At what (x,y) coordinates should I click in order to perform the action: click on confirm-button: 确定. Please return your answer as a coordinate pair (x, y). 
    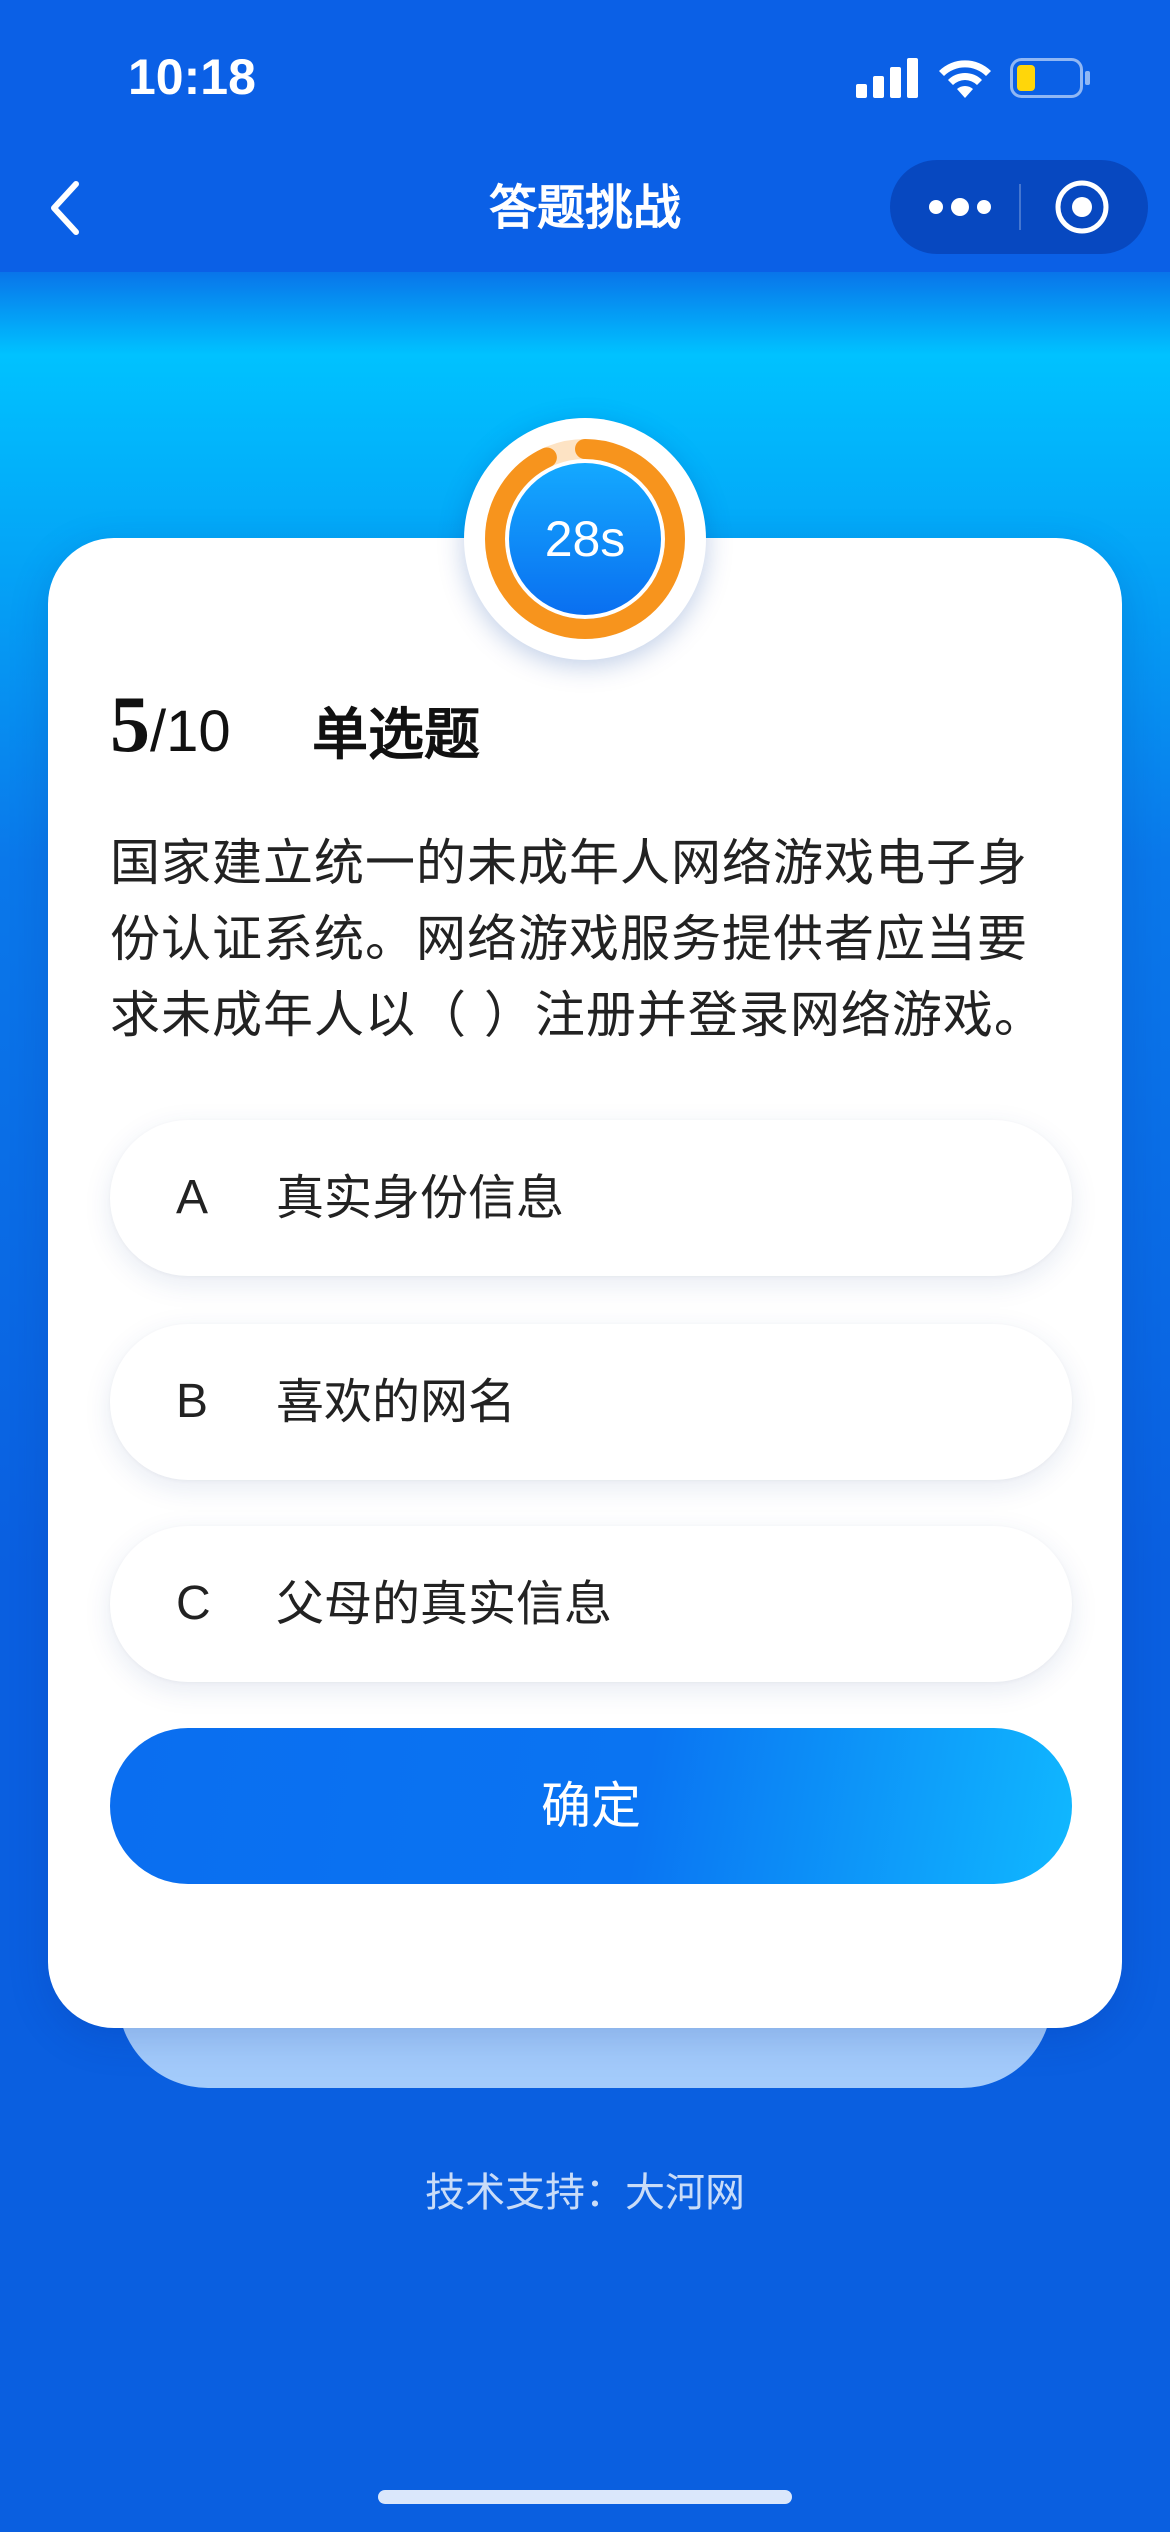
    Looking at the image, I should click on (591, 1806).